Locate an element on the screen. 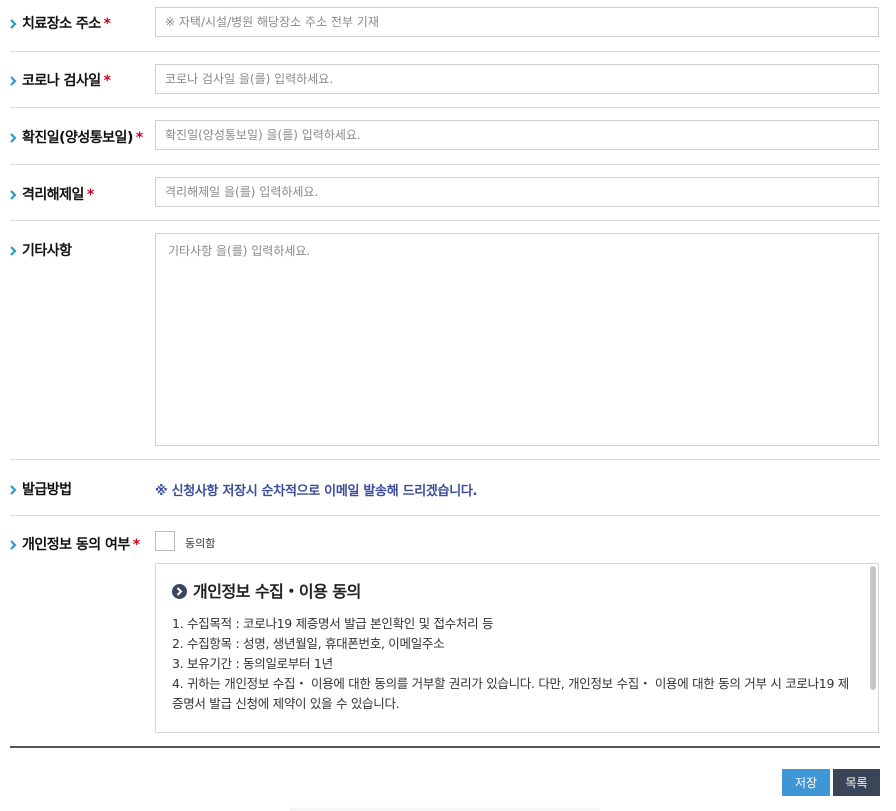 Image resolution: width=896 pixels, height=811 pixels. circle-chevron-right-icon is located at coordinates (179, 591).